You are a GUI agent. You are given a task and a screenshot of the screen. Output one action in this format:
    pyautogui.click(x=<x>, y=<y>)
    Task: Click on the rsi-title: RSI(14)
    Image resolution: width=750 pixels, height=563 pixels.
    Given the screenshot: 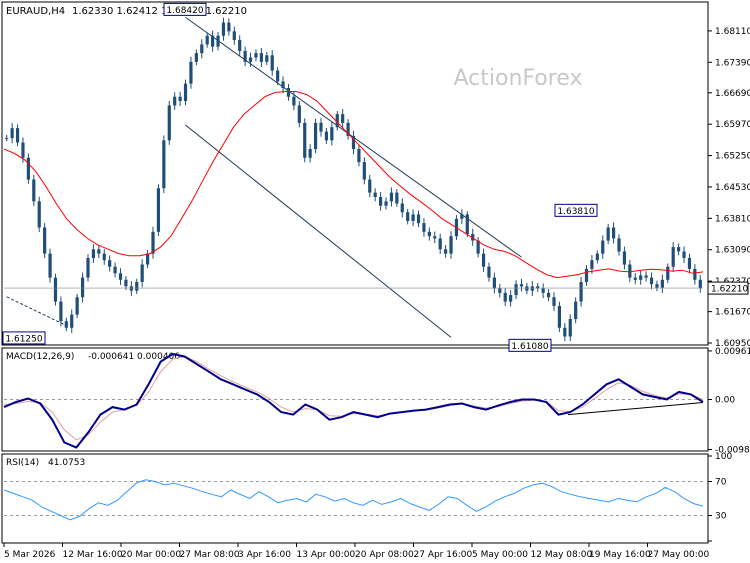 What is the action you would take?
    pyautogui.click(x=22, y=463)
    